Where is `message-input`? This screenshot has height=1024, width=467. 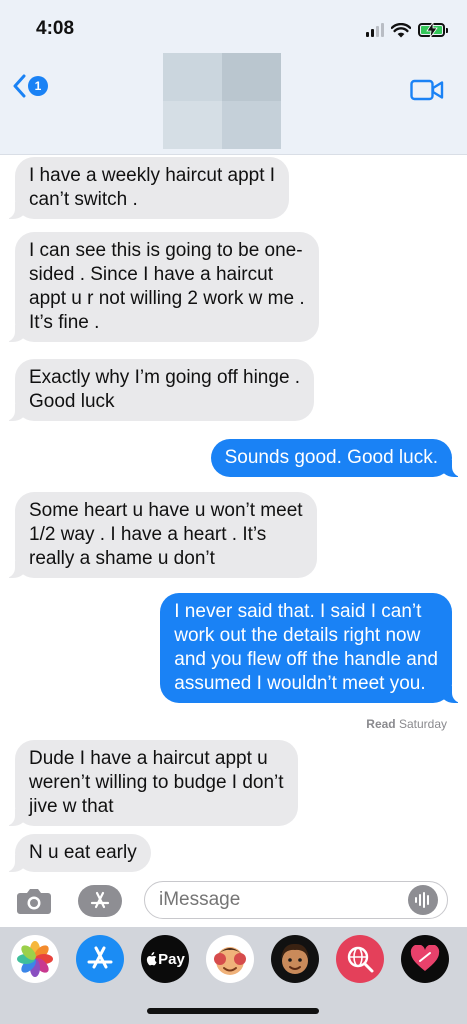 message-input is located at coordinates (296, 900).